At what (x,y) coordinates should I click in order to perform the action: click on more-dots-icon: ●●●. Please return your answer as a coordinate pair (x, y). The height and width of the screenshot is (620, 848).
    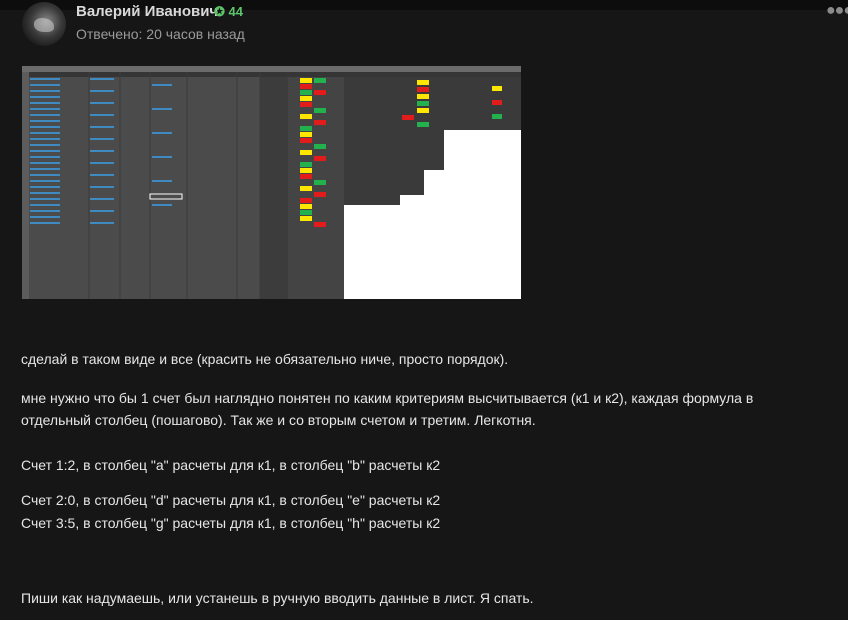
    Looking at the image, I should click on (837, 11).